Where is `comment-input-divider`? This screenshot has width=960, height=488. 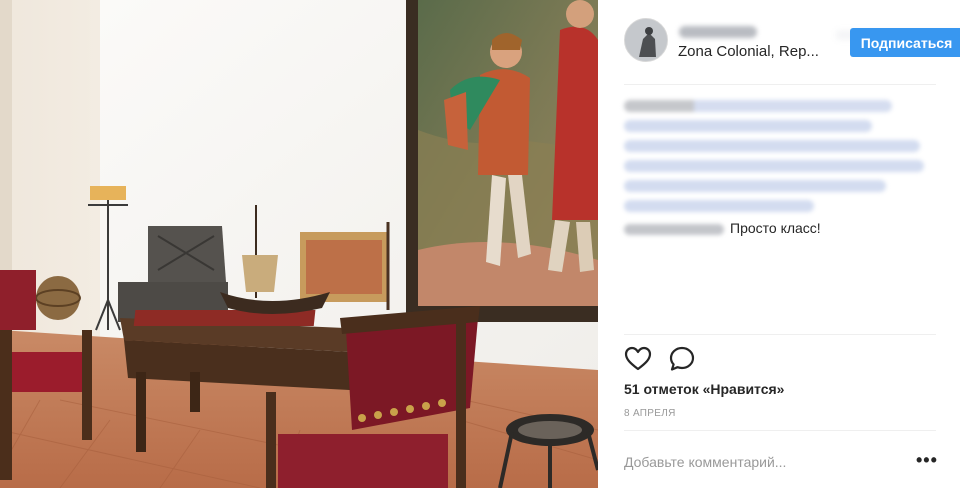 comment-input-divider is located at coordinates (780, 430).